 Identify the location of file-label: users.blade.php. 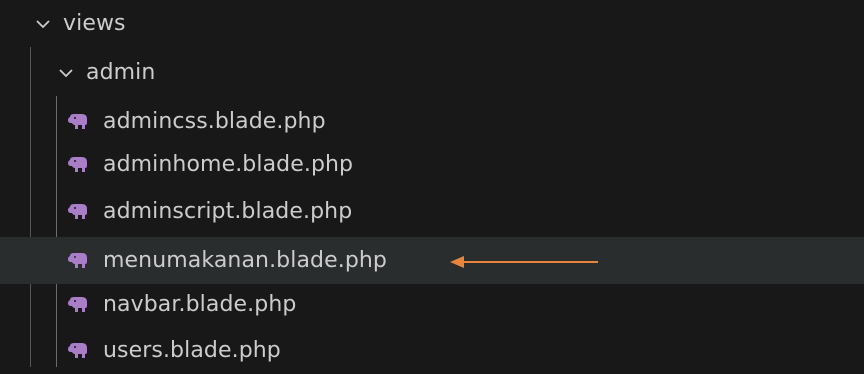
(192, 350).